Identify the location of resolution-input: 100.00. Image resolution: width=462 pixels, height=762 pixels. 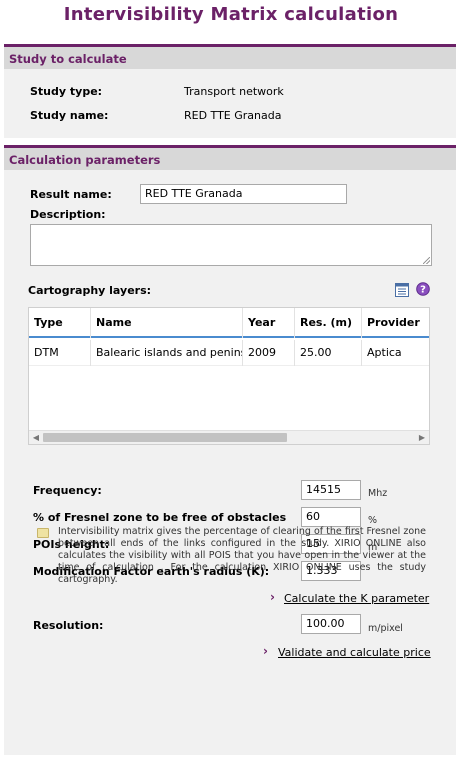
(331, 624).